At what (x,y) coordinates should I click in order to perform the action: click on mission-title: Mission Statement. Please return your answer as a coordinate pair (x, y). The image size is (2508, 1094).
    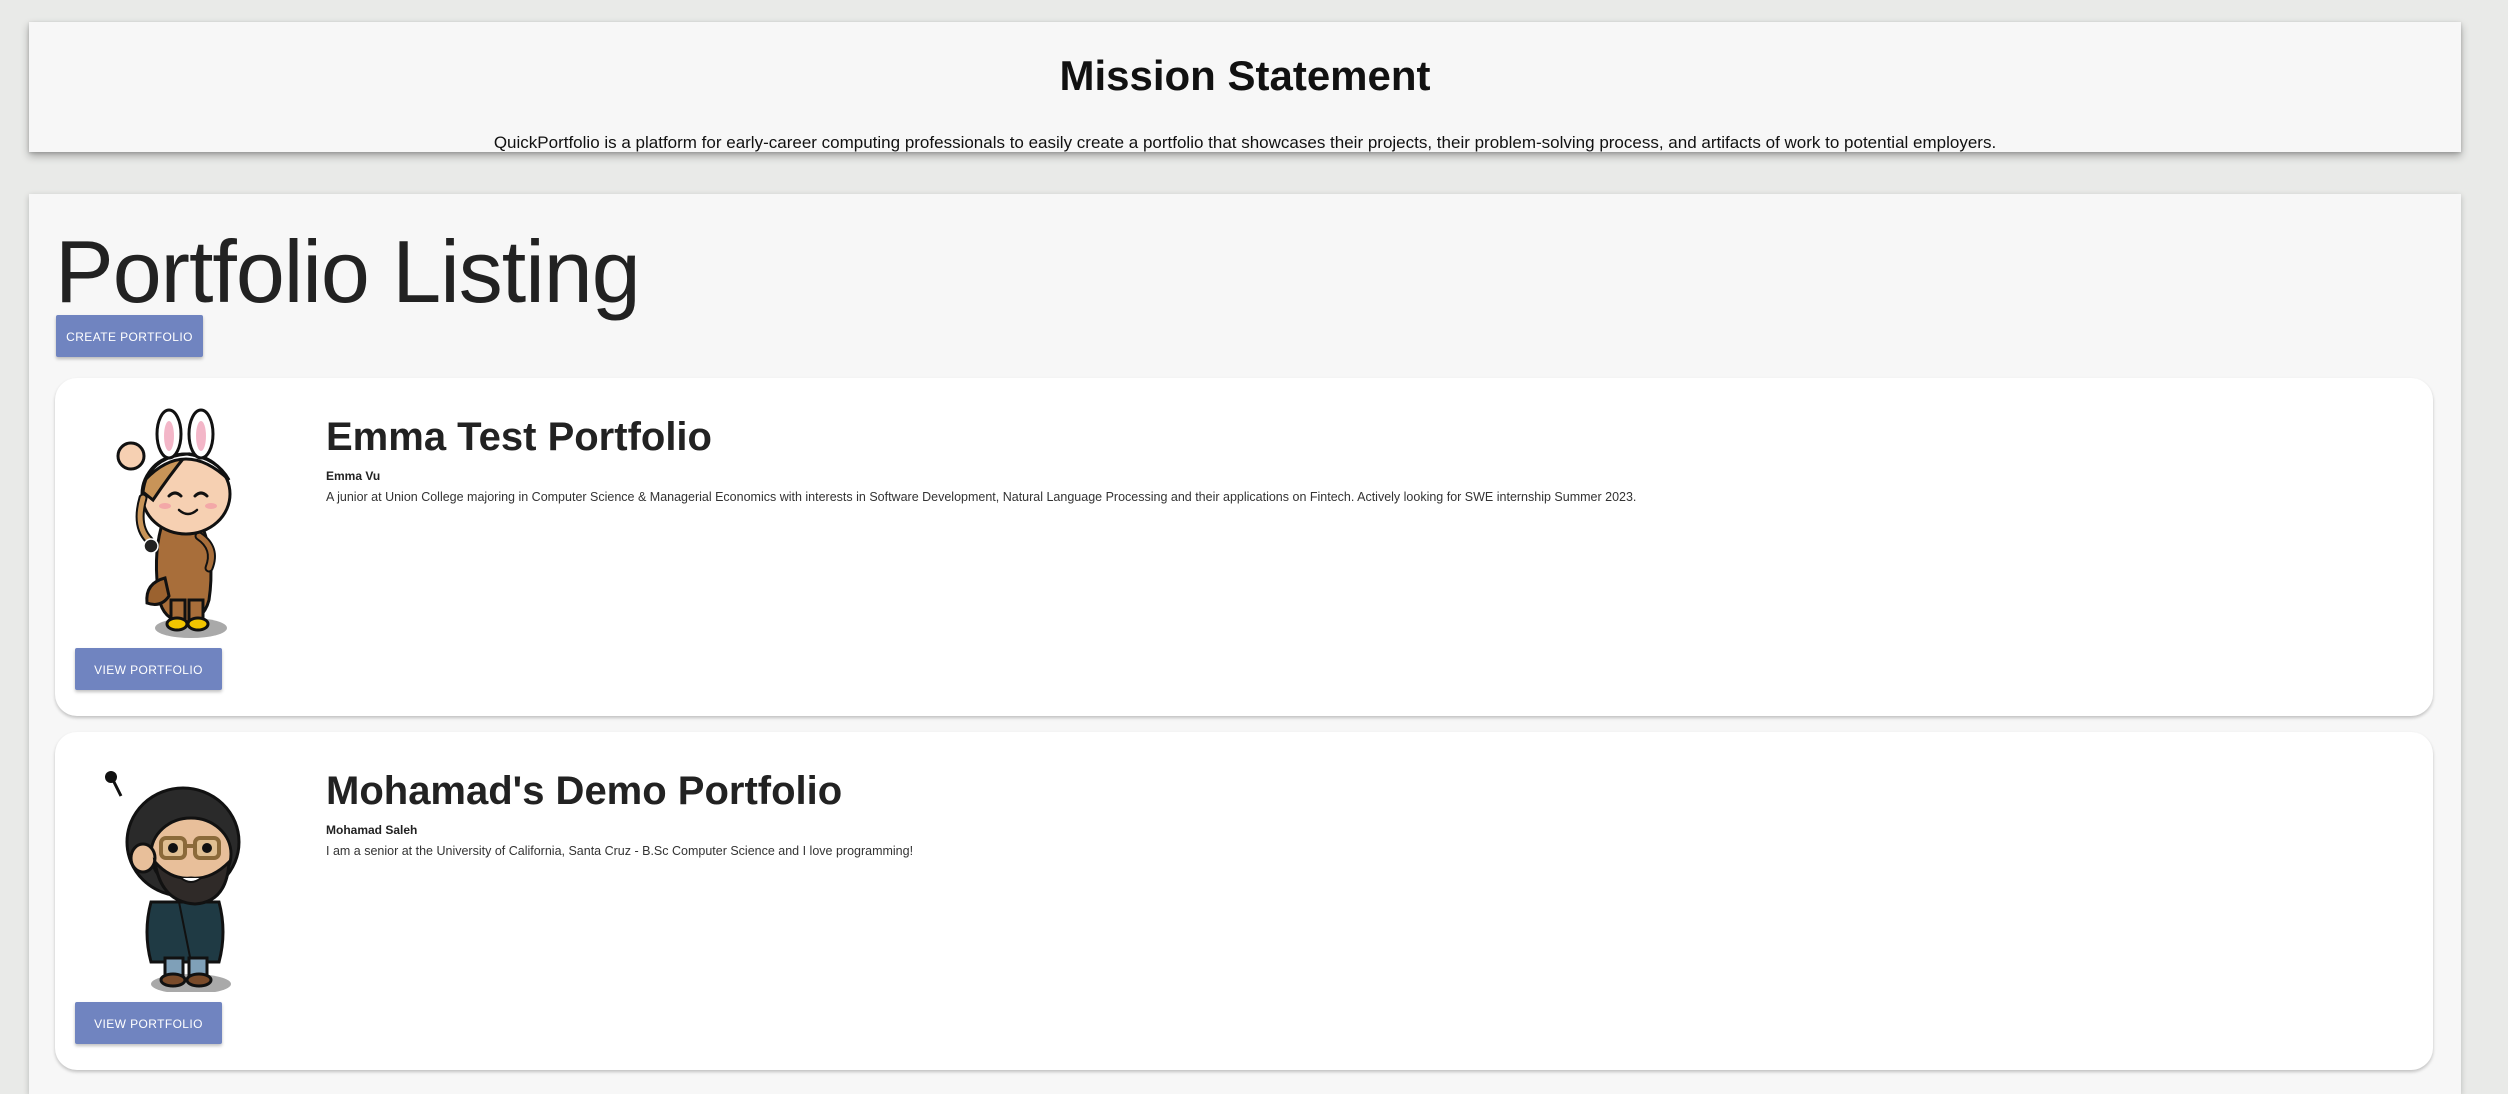
    Looking at the image, I should click on (1245, 75).